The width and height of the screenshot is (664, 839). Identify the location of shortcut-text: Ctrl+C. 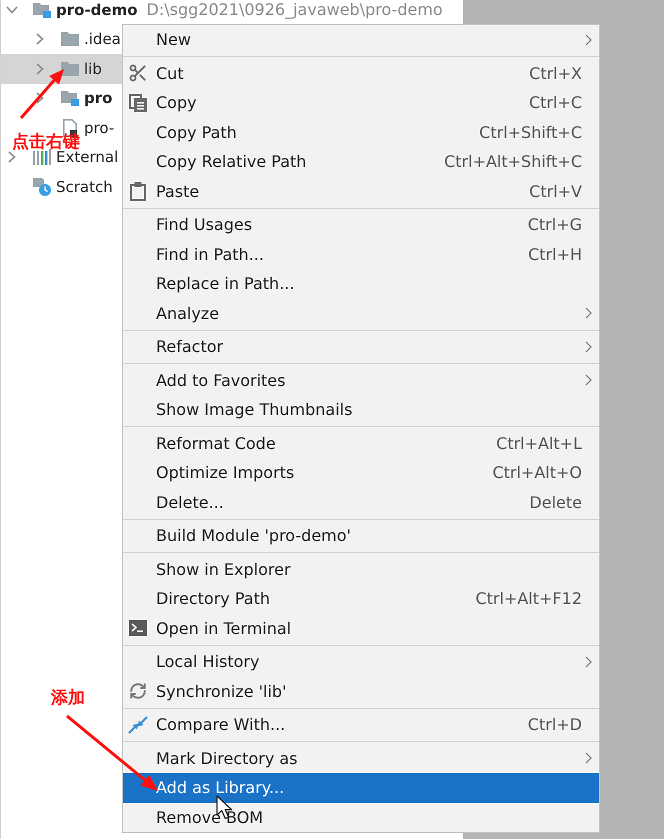
(555, 102).